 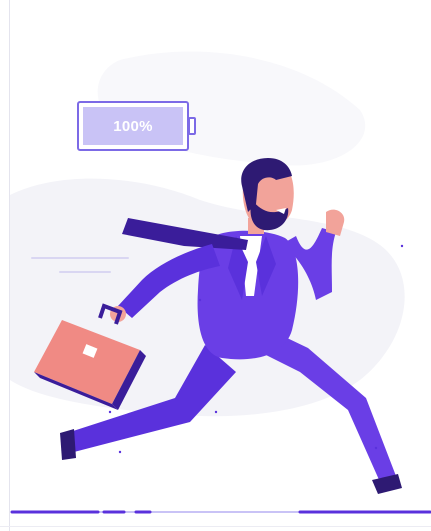 I want to click on battery-level-label: 100%, so click(x=133, y=126).